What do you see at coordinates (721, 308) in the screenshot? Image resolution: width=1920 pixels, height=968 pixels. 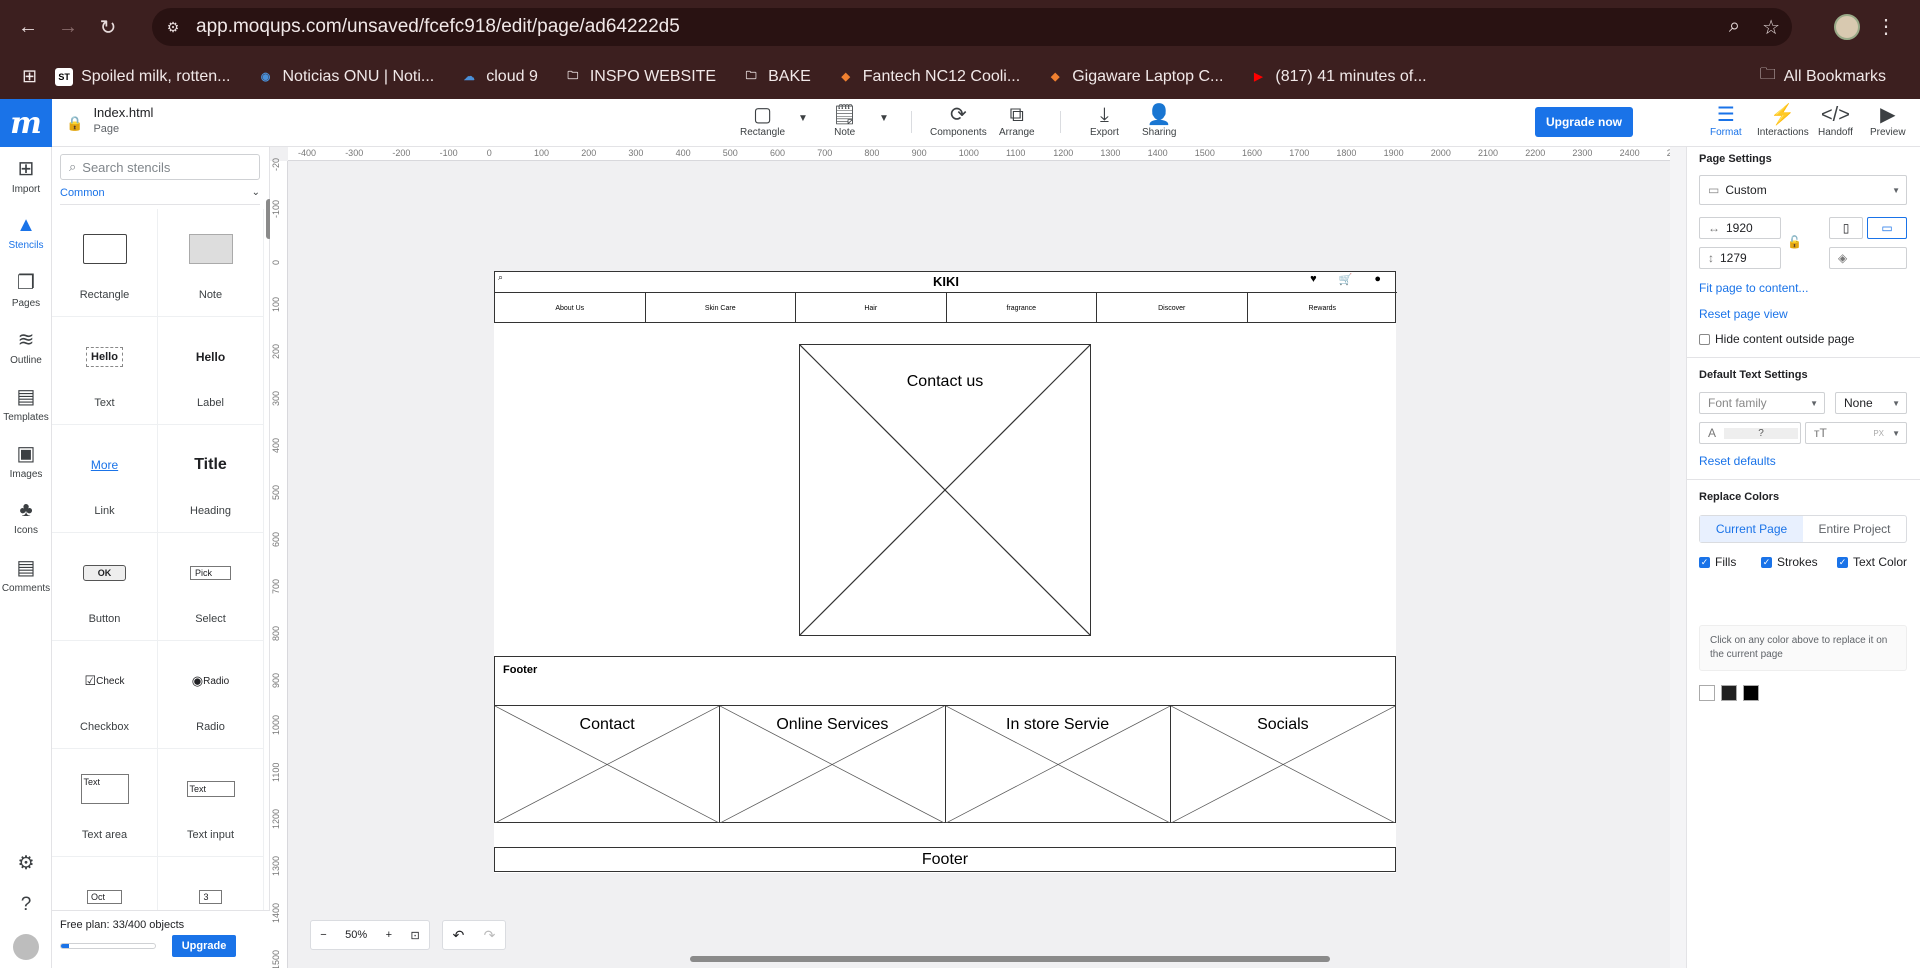 I see `wire-nav-item: Skin Care` at bounding box center [721, 308].